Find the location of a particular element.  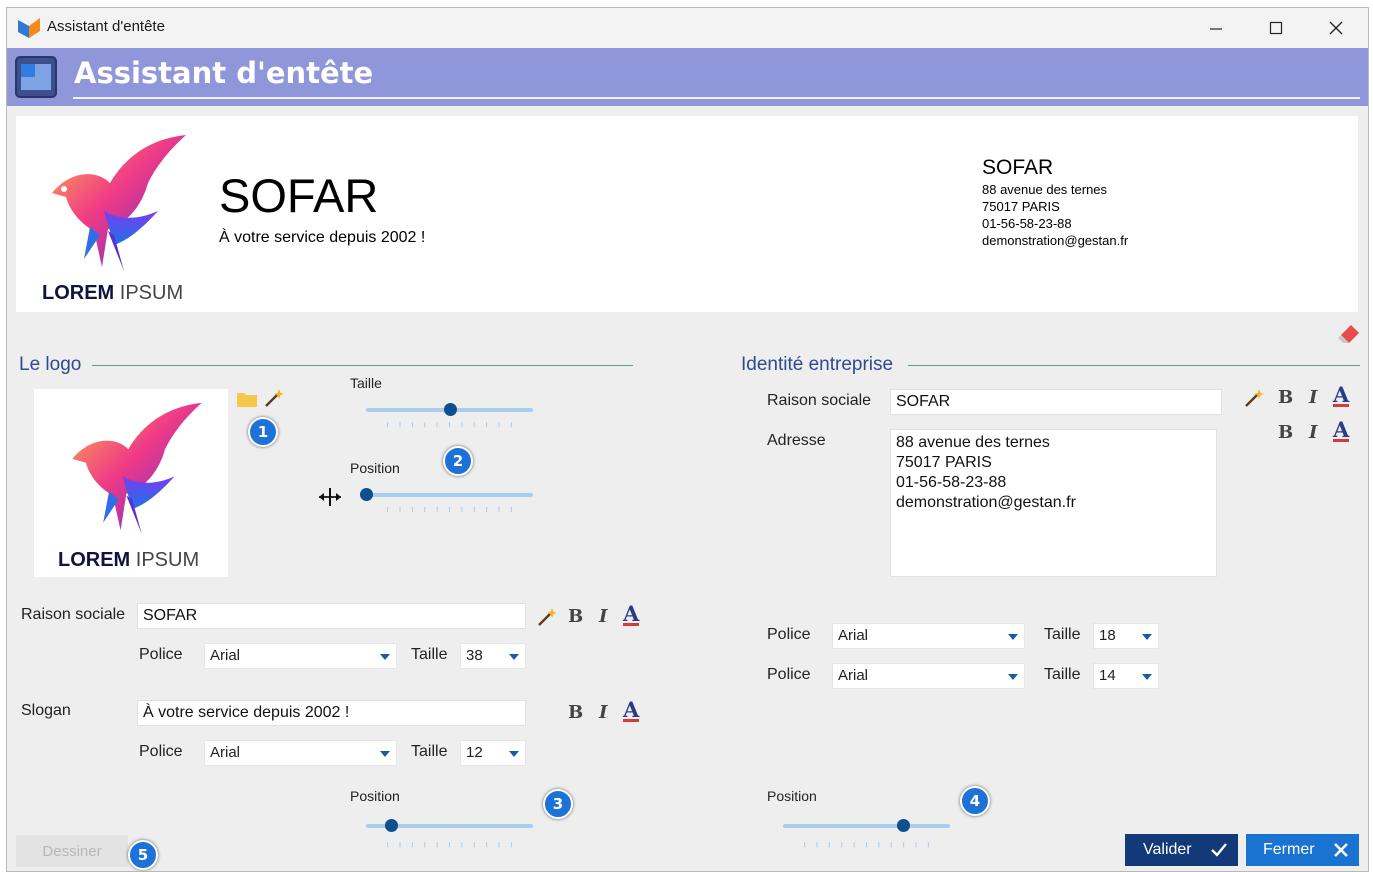

italic-button: I is located at coordinates (603, 616).